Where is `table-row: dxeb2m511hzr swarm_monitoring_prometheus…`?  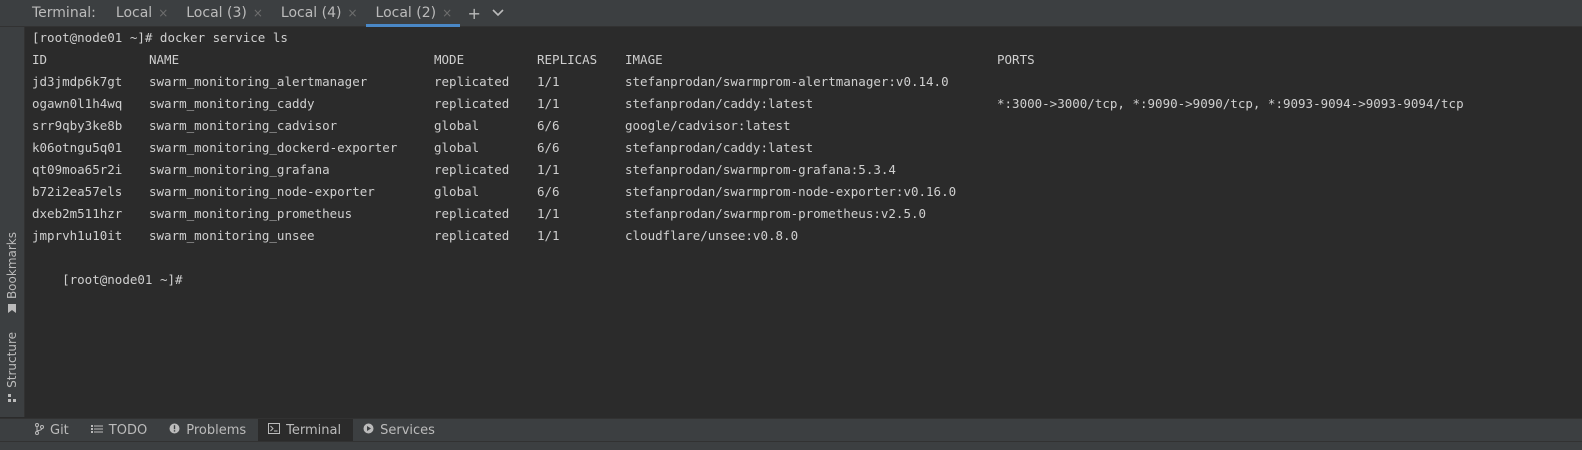
table-row: dxeb2m511hzr swarm_monitoring_prometheus… is located at coordinates (802, 214).